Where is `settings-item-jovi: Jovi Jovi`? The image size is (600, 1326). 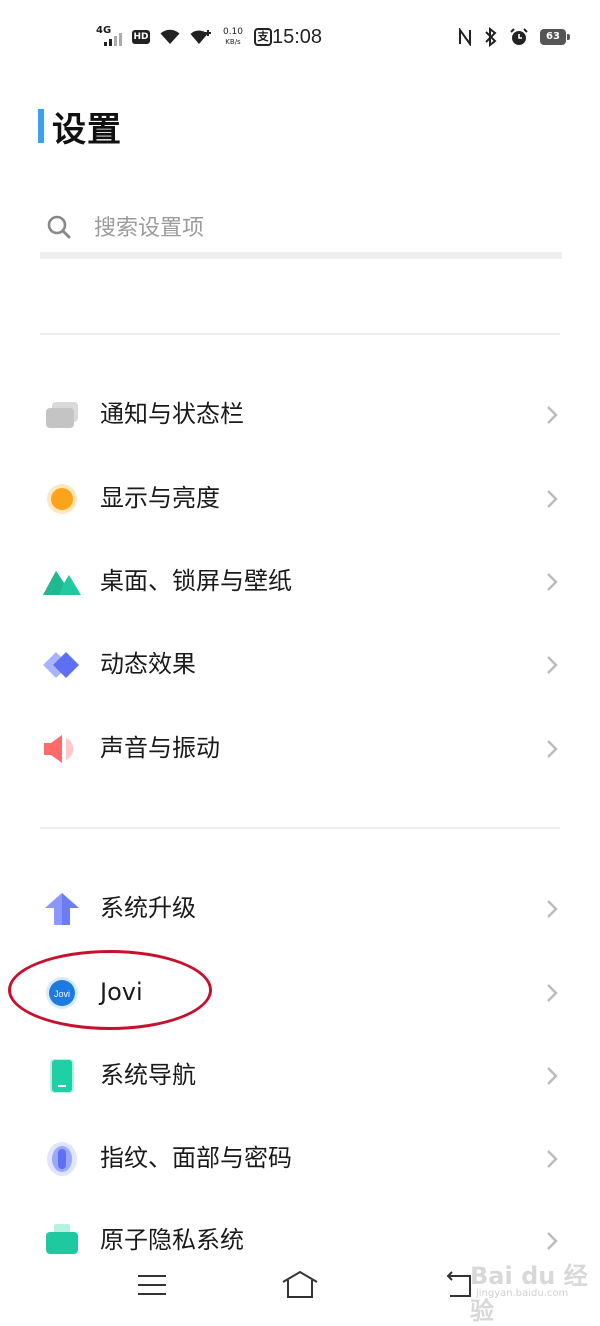 settings-item-jovi: Jovi Jovi is located at coordinates (300, 992).